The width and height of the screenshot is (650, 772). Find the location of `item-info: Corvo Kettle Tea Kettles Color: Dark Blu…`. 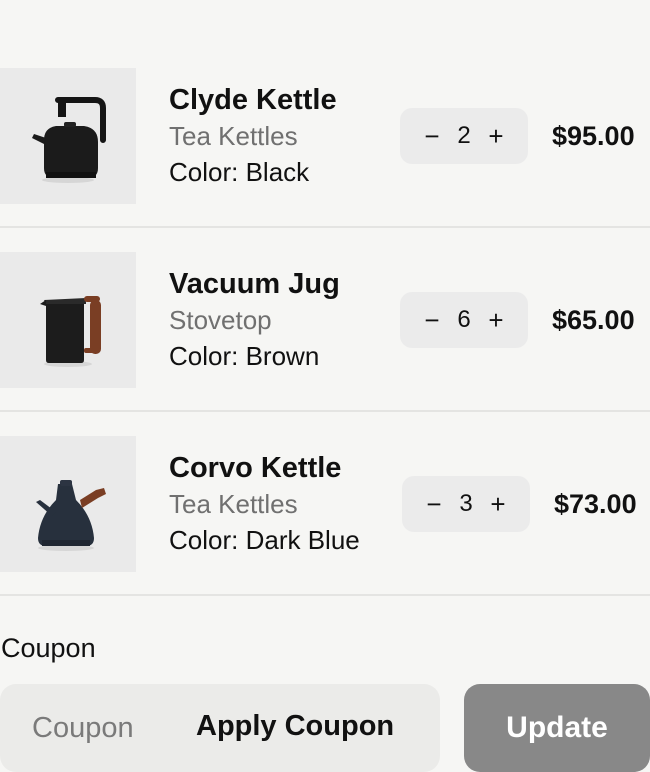

item-info: Corvo Kettle Tea Kettles Color: Dark Blu… is located at coordinates (264, 504).